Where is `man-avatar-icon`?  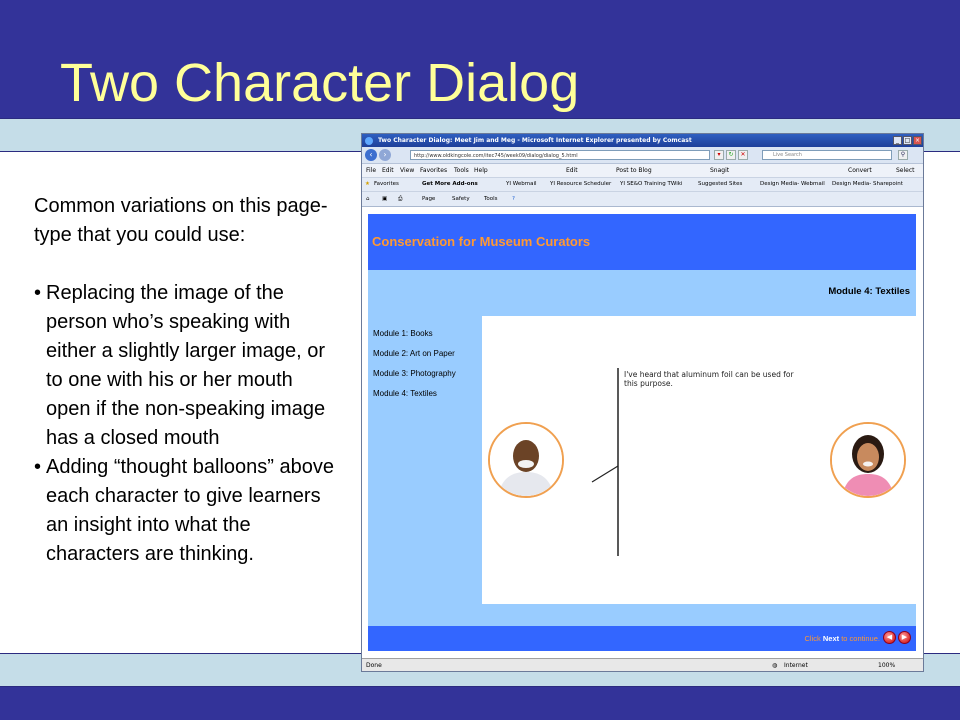
man-avatar-icon is located at coordinates (526, 460).